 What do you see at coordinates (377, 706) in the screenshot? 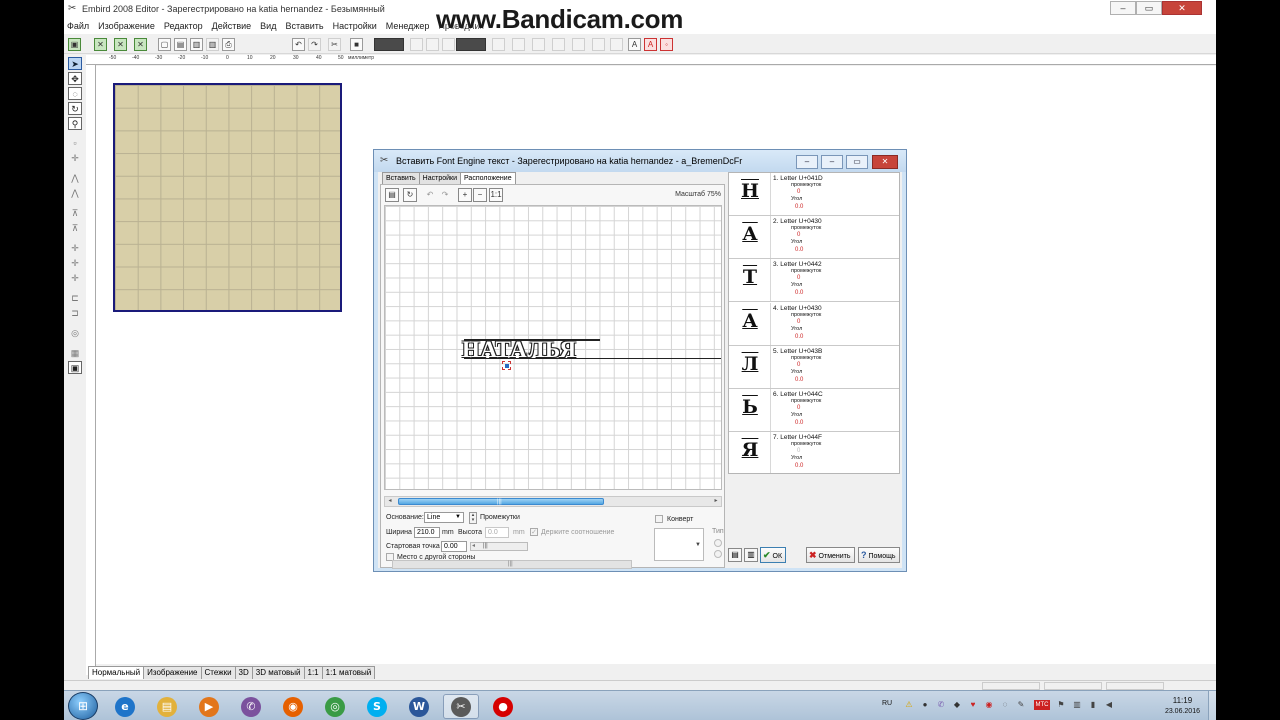
I see `taskbar-app-button: S` at bounding box center [377, 706].